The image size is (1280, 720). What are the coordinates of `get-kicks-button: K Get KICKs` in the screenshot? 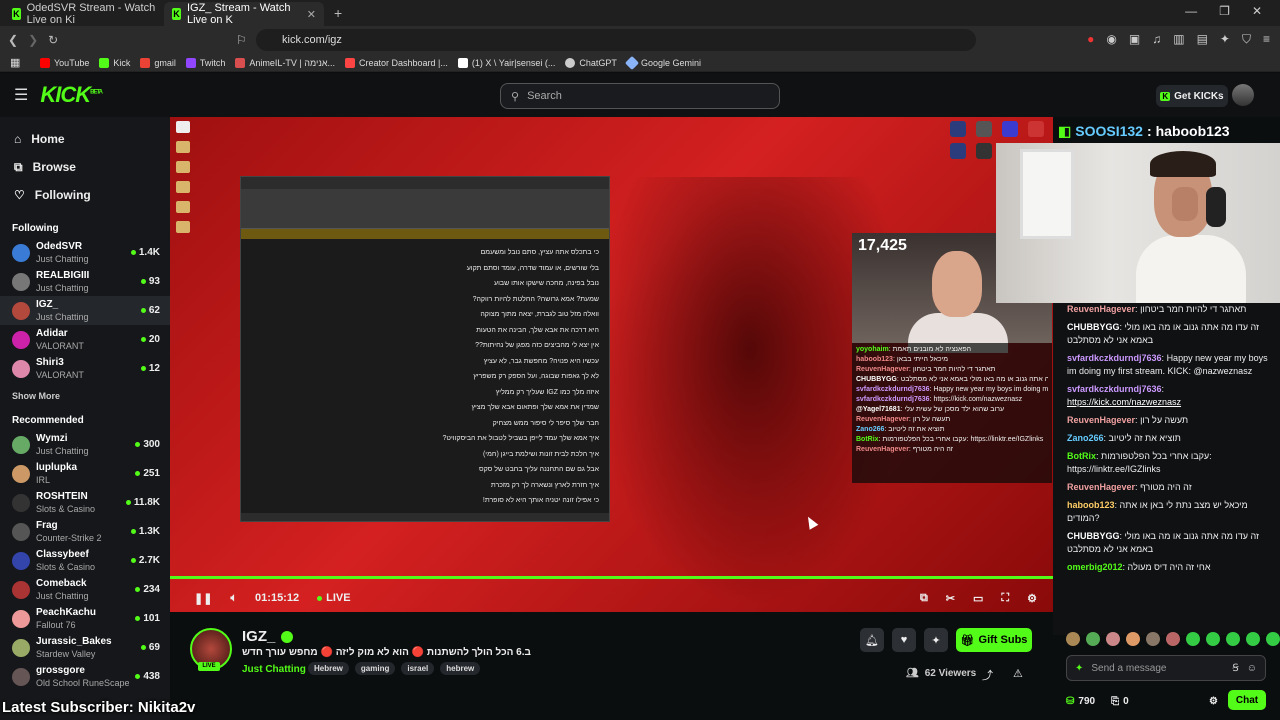 It's located at (1192, 96).